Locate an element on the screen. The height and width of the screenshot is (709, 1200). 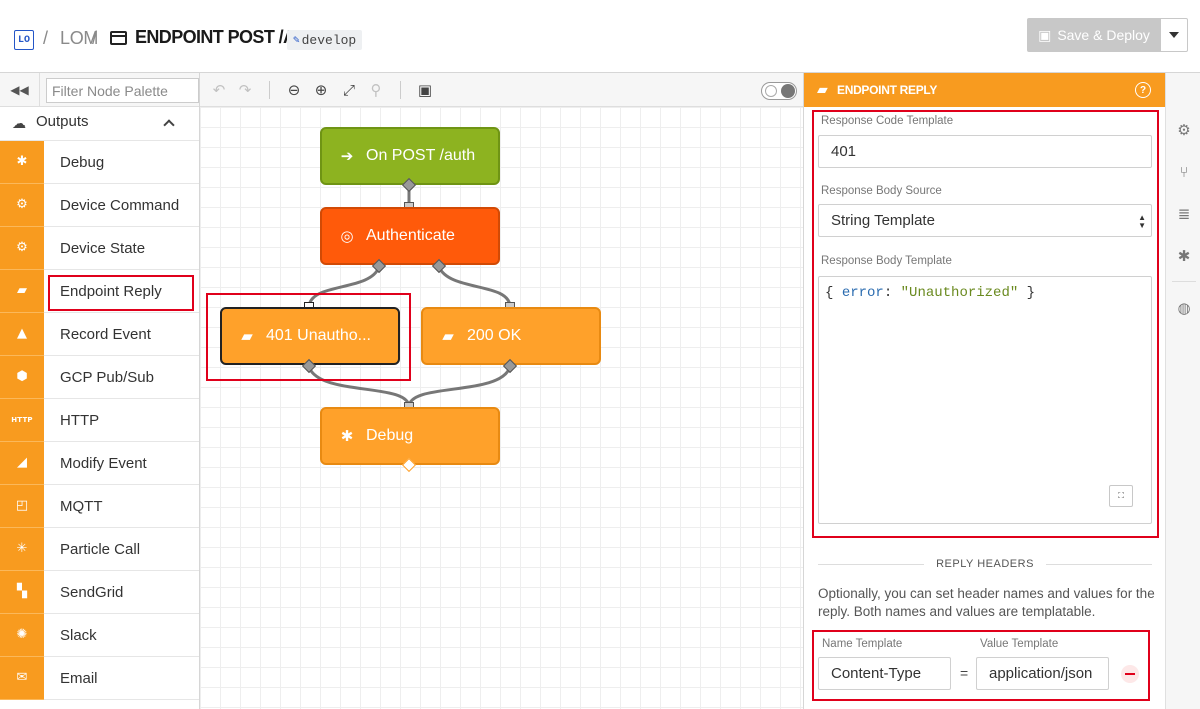
globe-icon: ◍ is located at coordinates (1184, 308).